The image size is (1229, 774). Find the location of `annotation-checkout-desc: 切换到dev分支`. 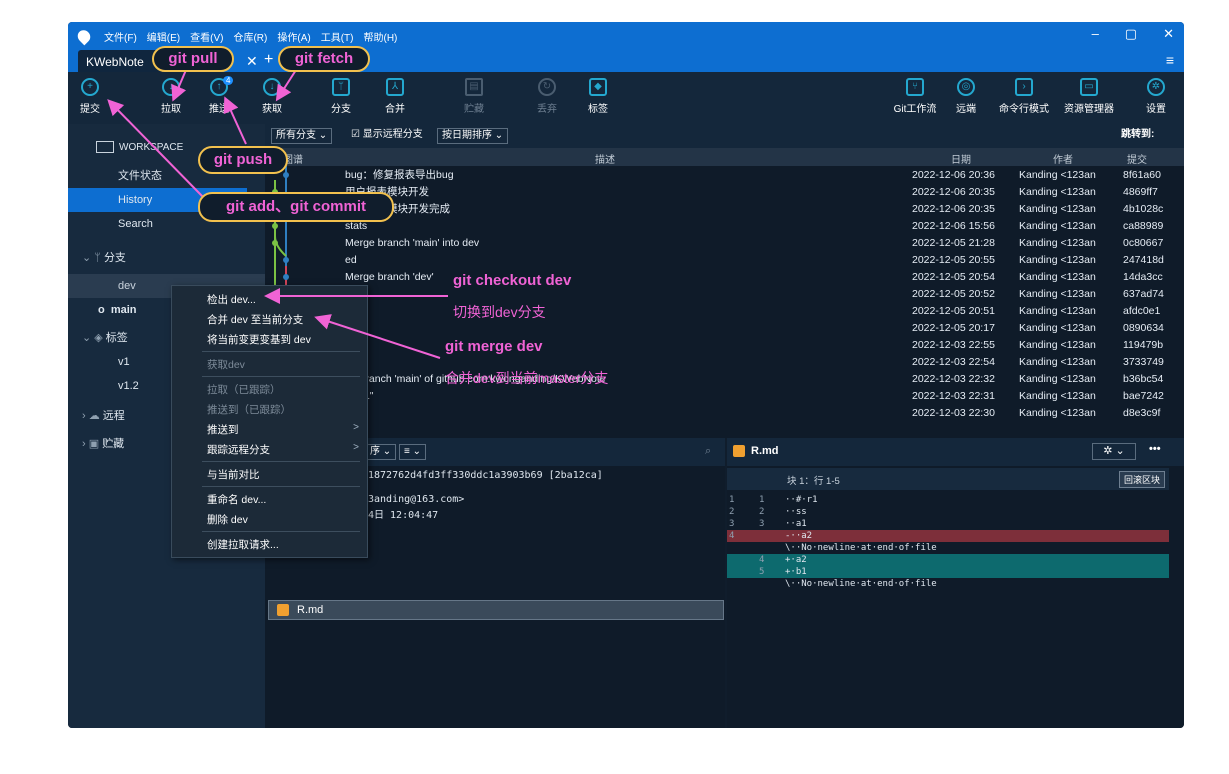

annotation-checkout-desc: 切换到dev分支 is located at coordinates (499, 312).